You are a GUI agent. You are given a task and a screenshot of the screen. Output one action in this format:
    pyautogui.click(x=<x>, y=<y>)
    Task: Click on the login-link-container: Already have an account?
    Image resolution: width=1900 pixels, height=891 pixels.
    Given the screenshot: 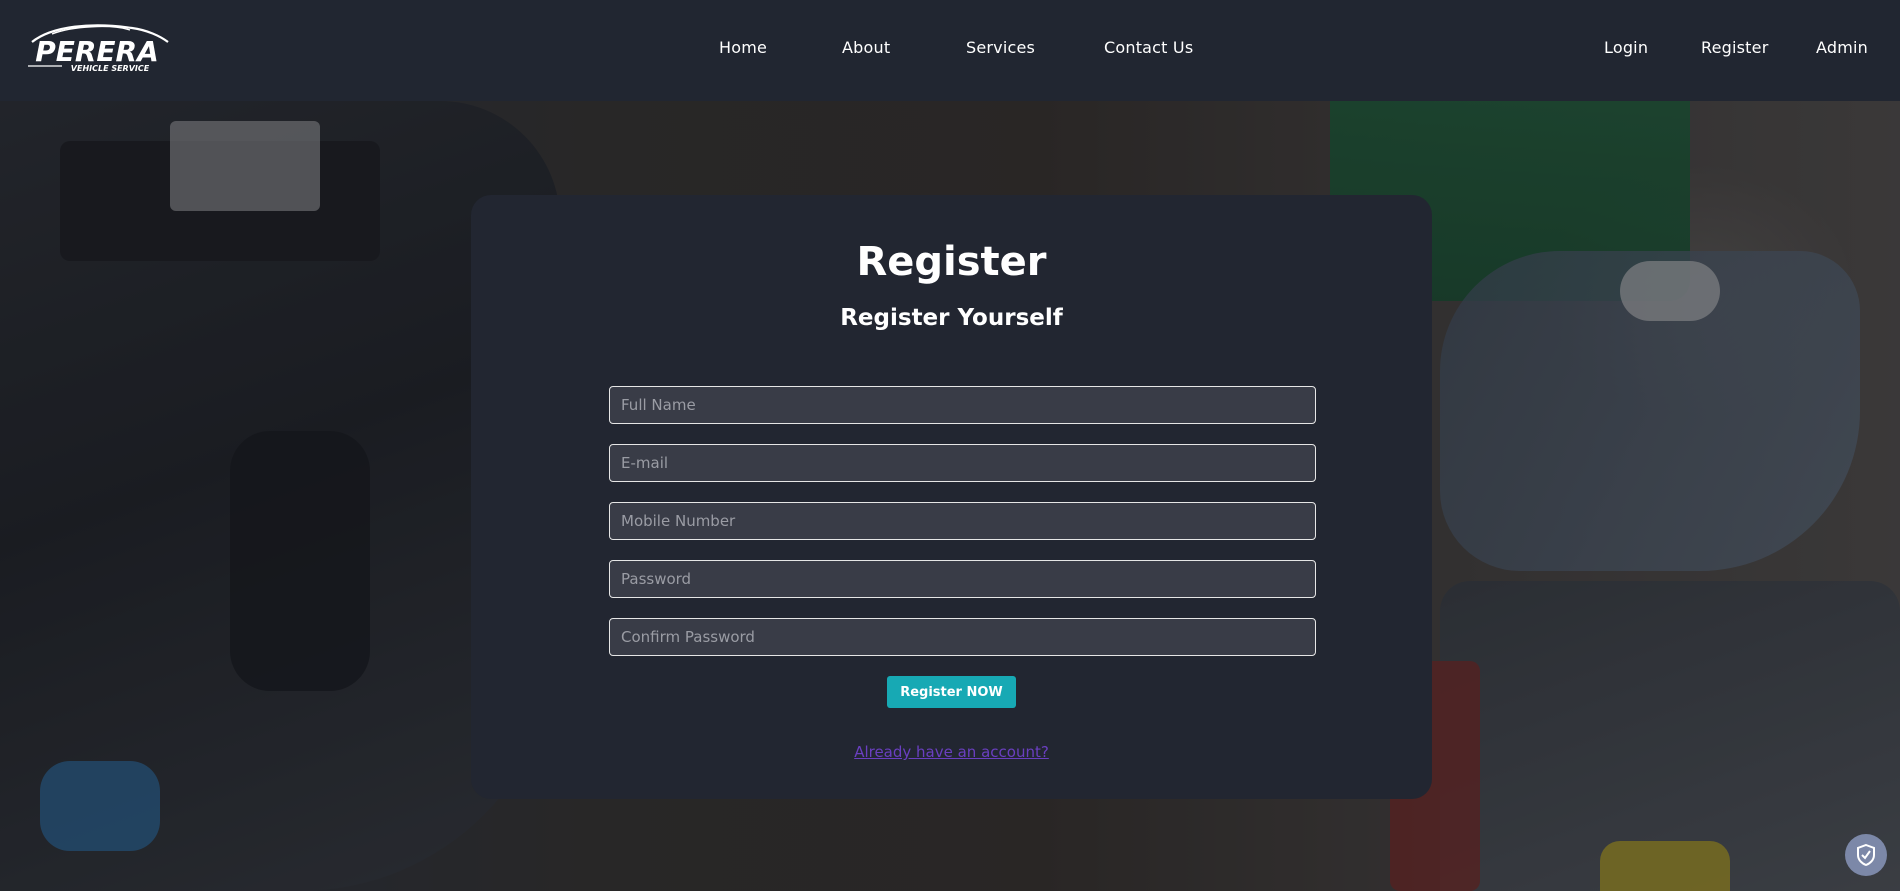 What is the action you would take?
    pyautogui.click(x=951, y=752)
    